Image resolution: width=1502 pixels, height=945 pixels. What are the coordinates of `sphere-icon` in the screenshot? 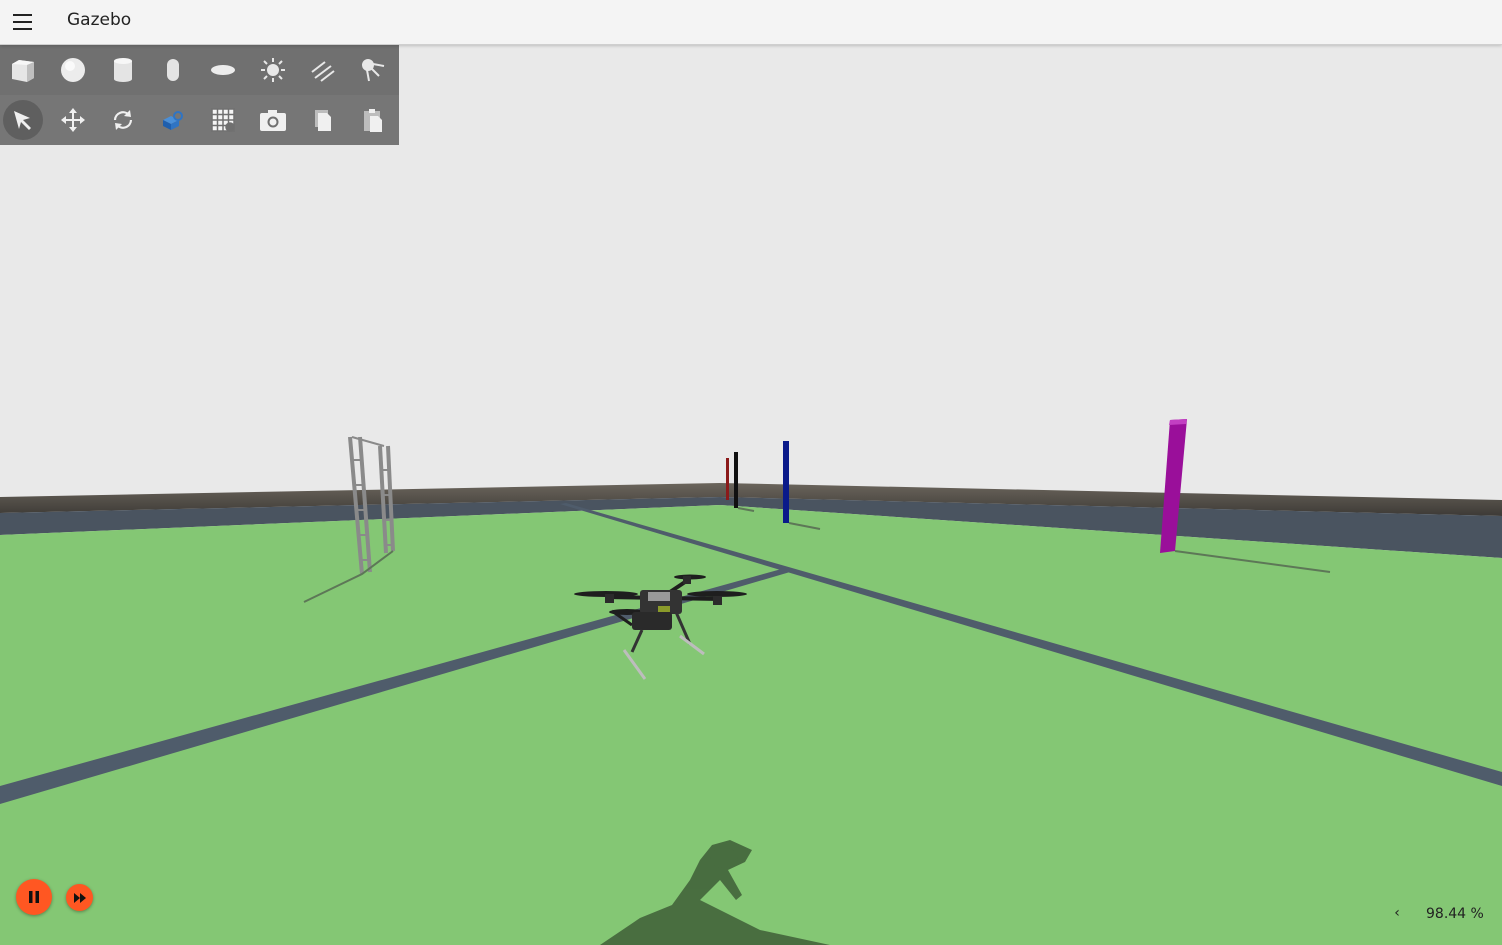 It's located at (73, 70).